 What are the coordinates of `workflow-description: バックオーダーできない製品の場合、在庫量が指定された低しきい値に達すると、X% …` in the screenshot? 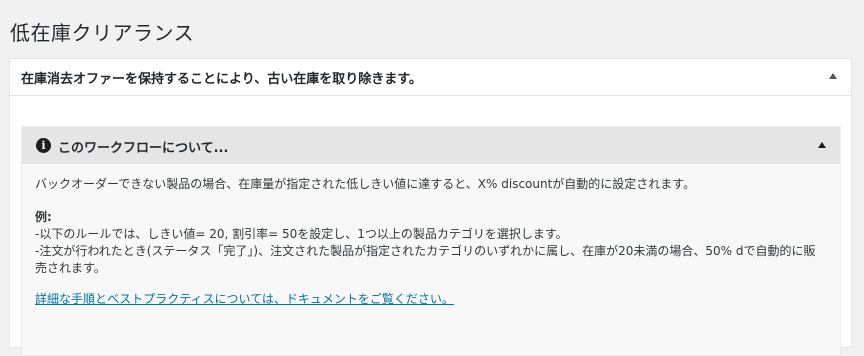 It's located at (365, 184).